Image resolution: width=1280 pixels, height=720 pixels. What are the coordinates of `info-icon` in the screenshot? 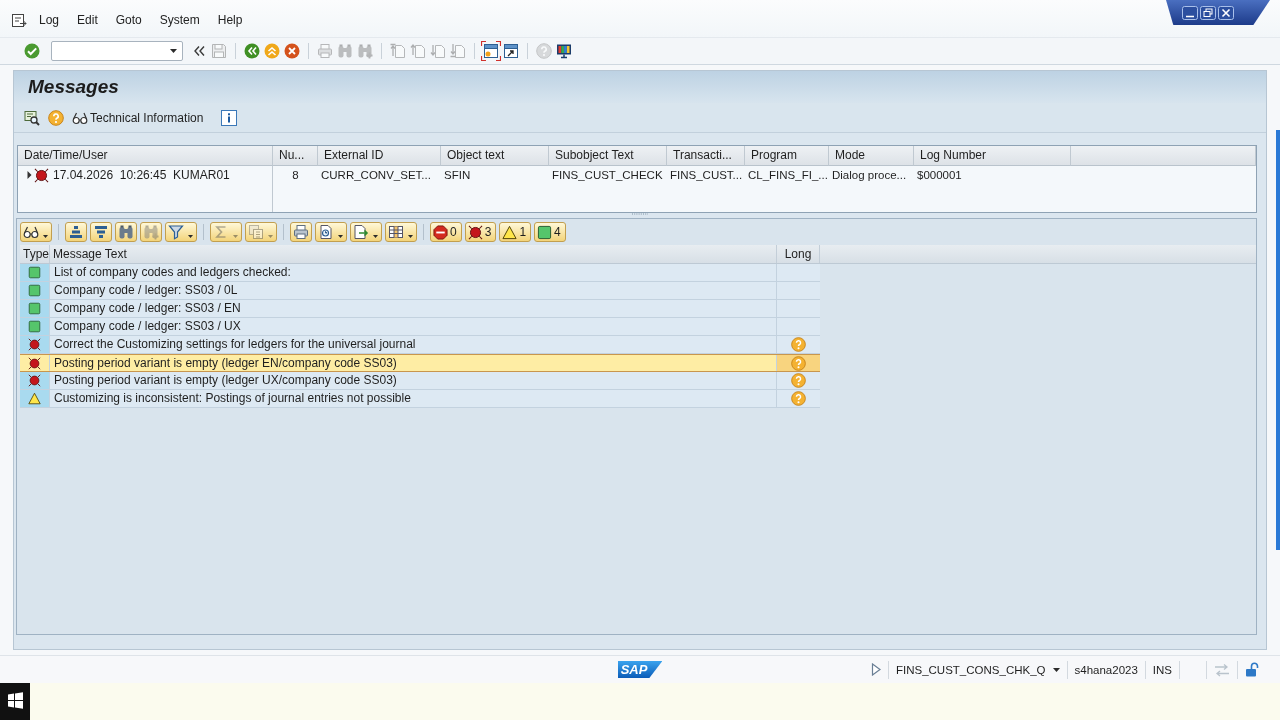 It's located at (229, 117).